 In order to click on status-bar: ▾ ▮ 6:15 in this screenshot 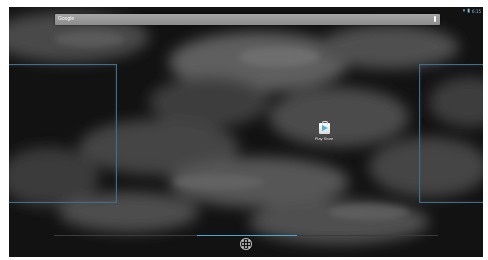, I will do `click(472, 11)`.